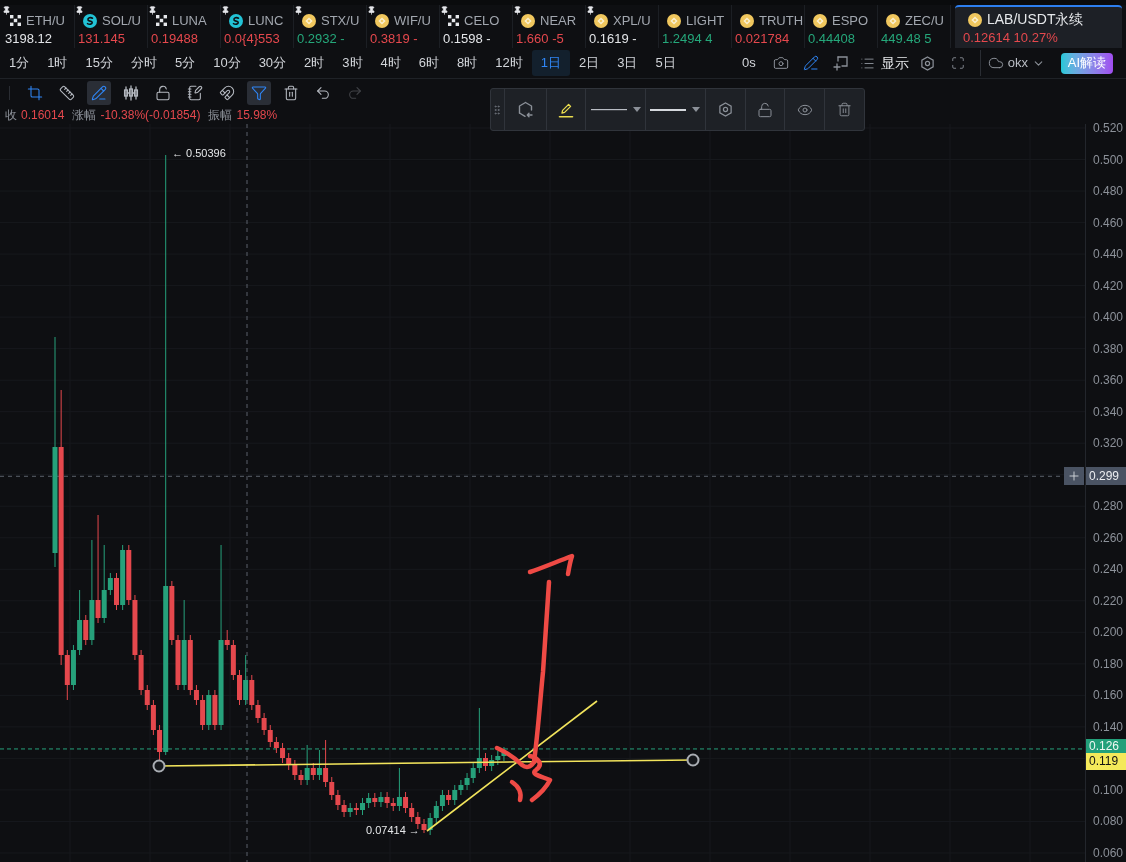 This screenshot has width=1126, height=862. Describe the element at coordinates (257, 26) in the screenshot. I see `ticker-tab: LUNC 0.0{4}553` at that location.